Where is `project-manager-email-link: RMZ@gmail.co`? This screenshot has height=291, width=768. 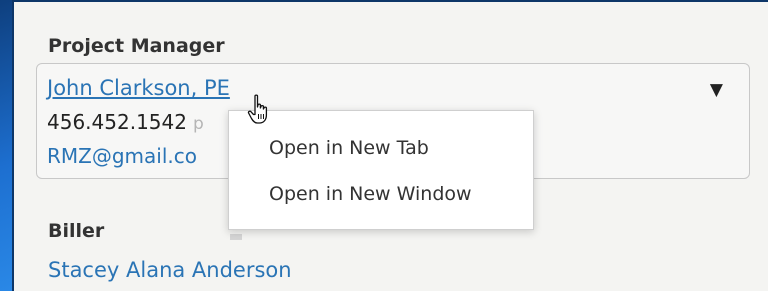 project-manager-email-link: RMZ@gmail.co is located at coordinates (122, 156).